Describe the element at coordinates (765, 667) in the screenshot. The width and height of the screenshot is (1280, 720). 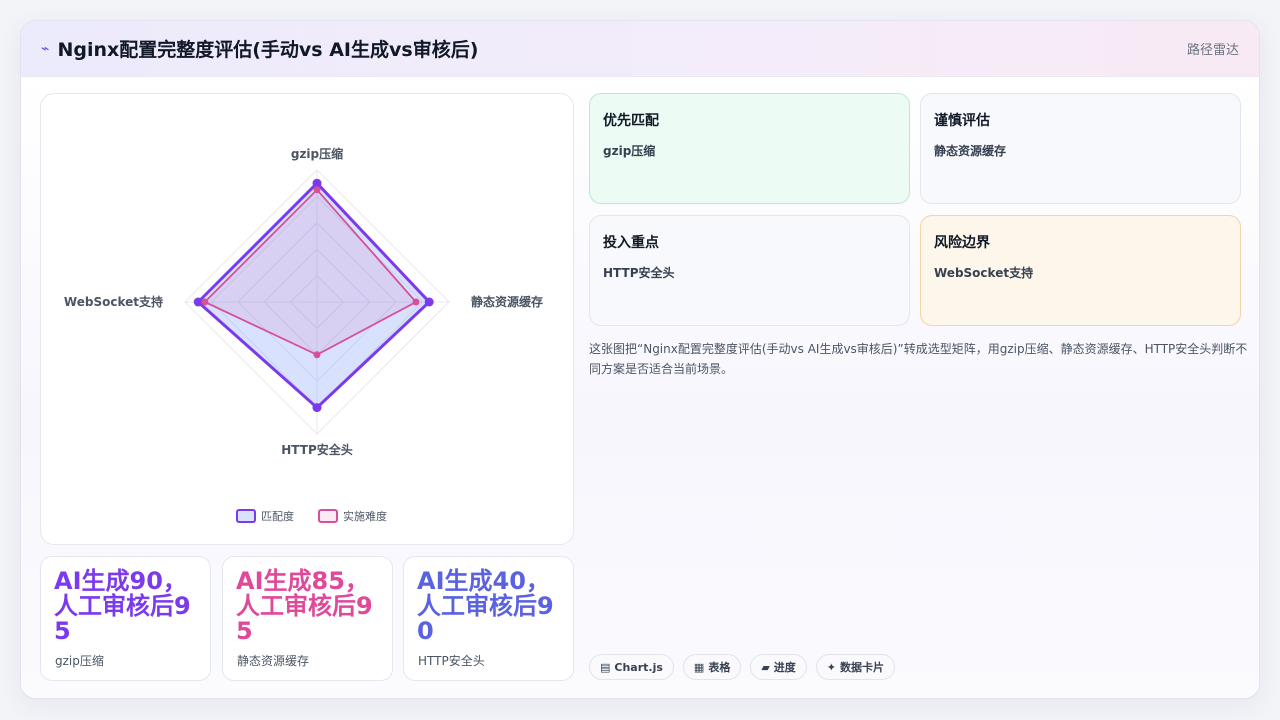
I see `progress-icon: ▰` at that location.